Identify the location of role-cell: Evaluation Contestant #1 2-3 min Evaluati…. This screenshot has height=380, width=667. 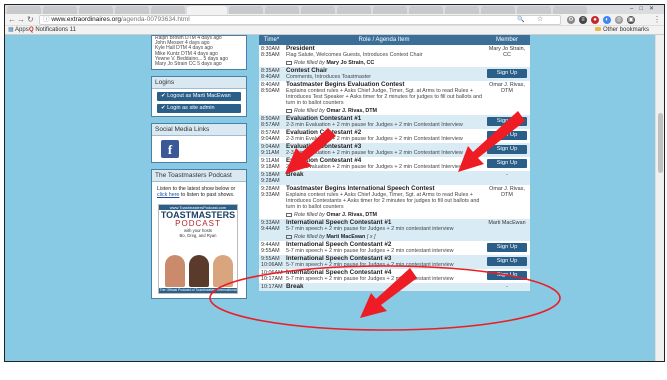
(384, 122).